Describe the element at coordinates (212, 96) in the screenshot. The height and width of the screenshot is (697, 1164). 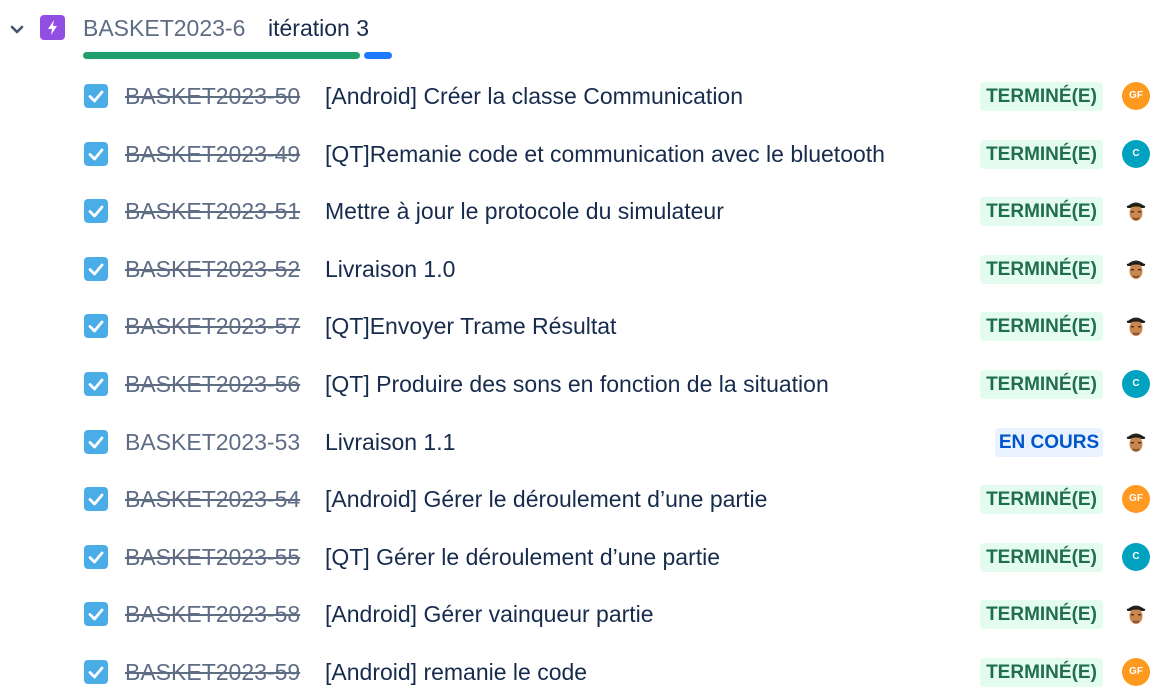
I see `issue-key-link: BASKET2023-50` at that location.